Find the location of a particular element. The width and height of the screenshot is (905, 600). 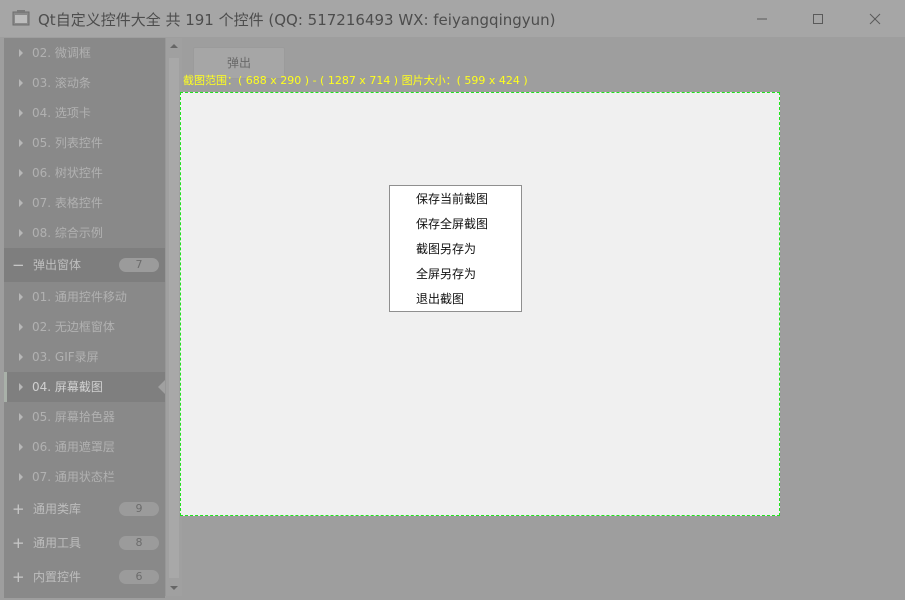

nav-item-label: 03. 滚动条 is located at coordinates (61, 83).